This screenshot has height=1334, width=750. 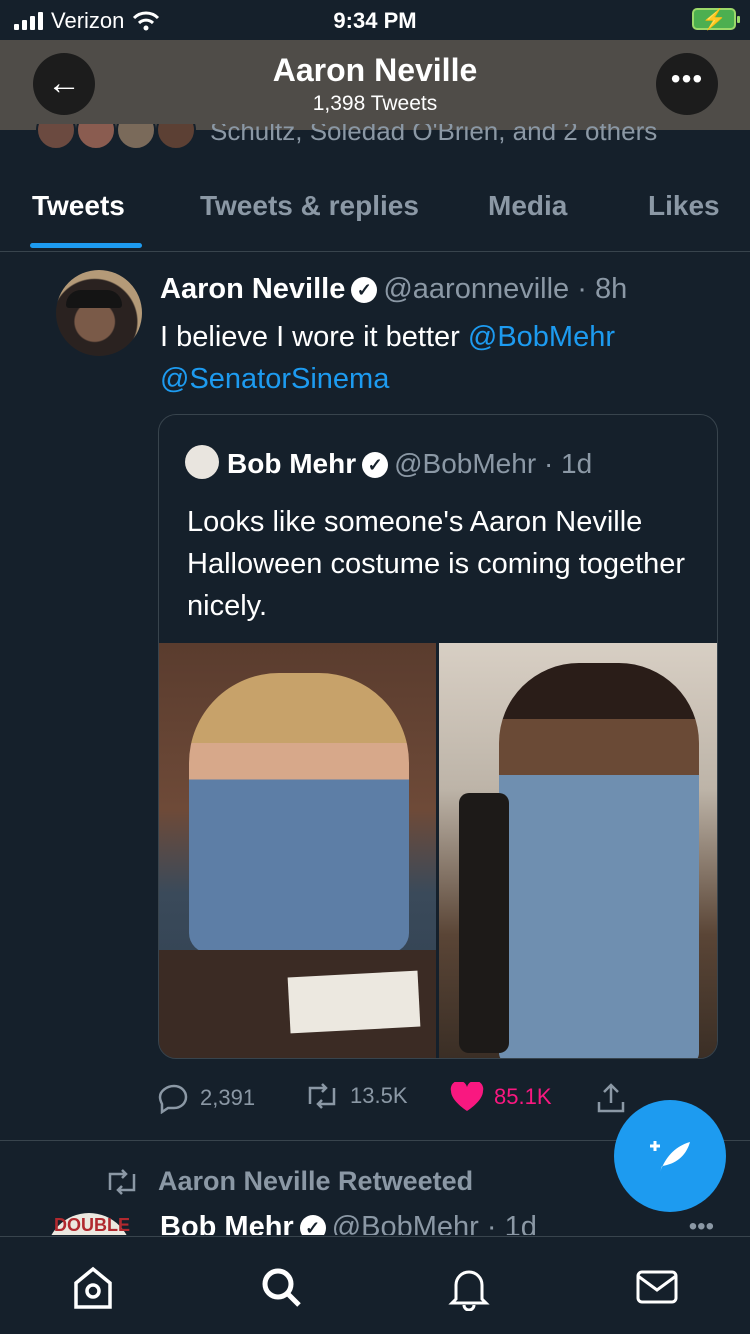 I want to click on avatar-logo-text: DOUBLE, so click(x=92, y=1225).